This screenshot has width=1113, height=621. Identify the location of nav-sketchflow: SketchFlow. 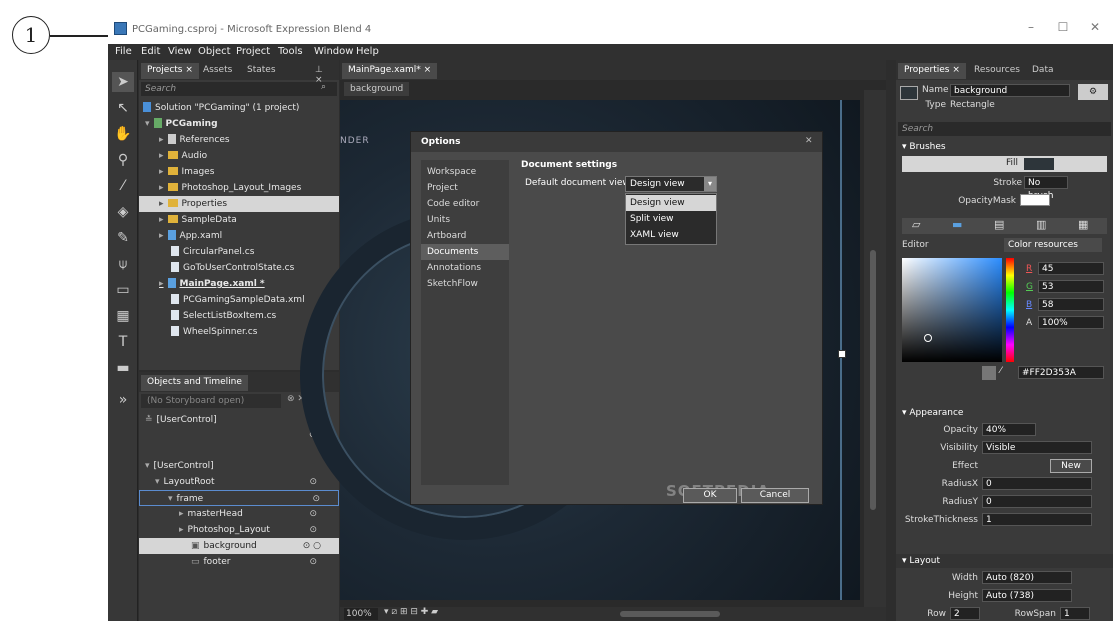
(465, 284).